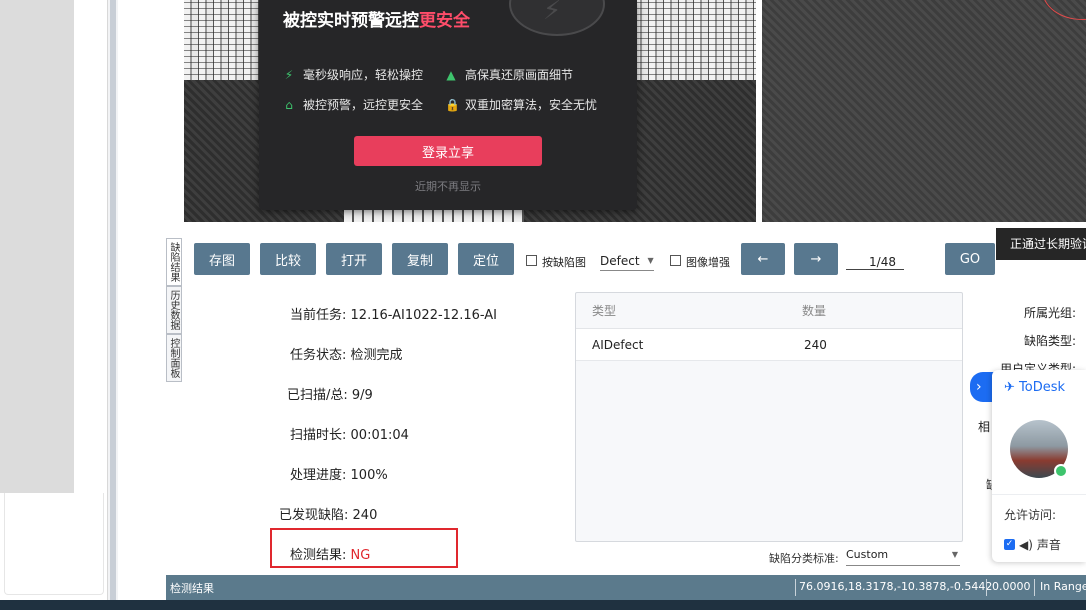 The width and height of the screenshot is (1086, 610). What do you see at coordinates (451, 74) in the screenshot?
I see `image-icon: ▲` at bounding box center [451, 74].